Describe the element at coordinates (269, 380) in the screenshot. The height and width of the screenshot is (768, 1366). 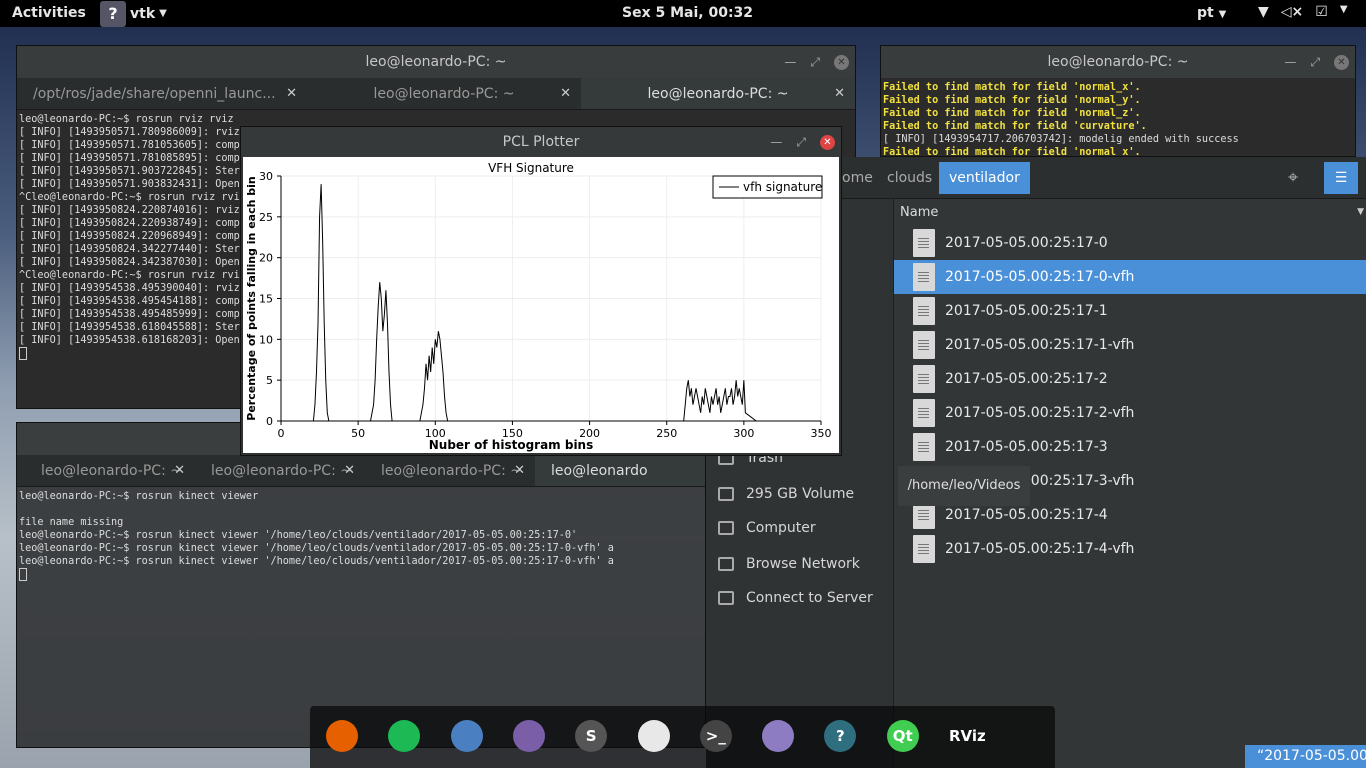
I see `y-tick-label: 5` at that location.